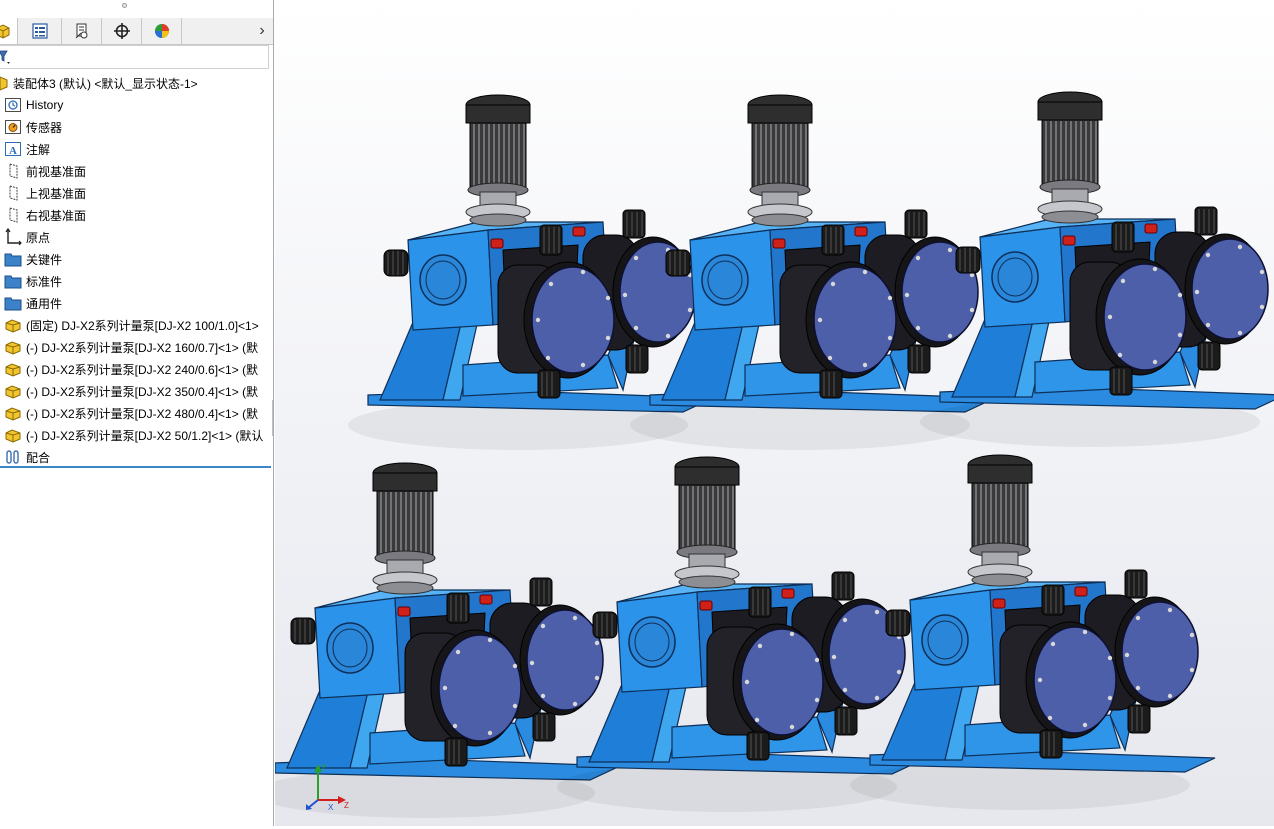 This screenshot has height=829, width=1274. I want to click on configuration-manager-icon, so click(81, 31).